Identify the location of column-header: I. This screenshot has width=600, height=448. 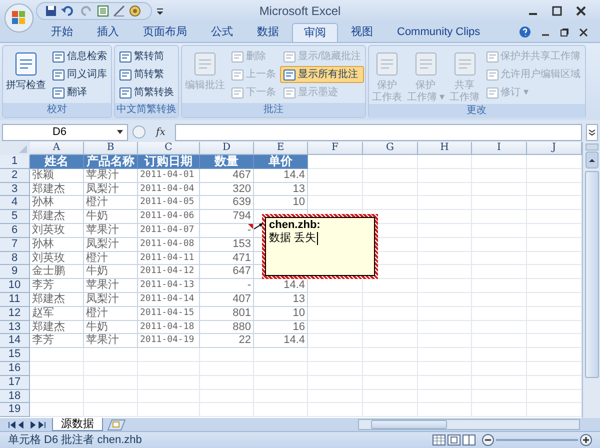
(499, 148).